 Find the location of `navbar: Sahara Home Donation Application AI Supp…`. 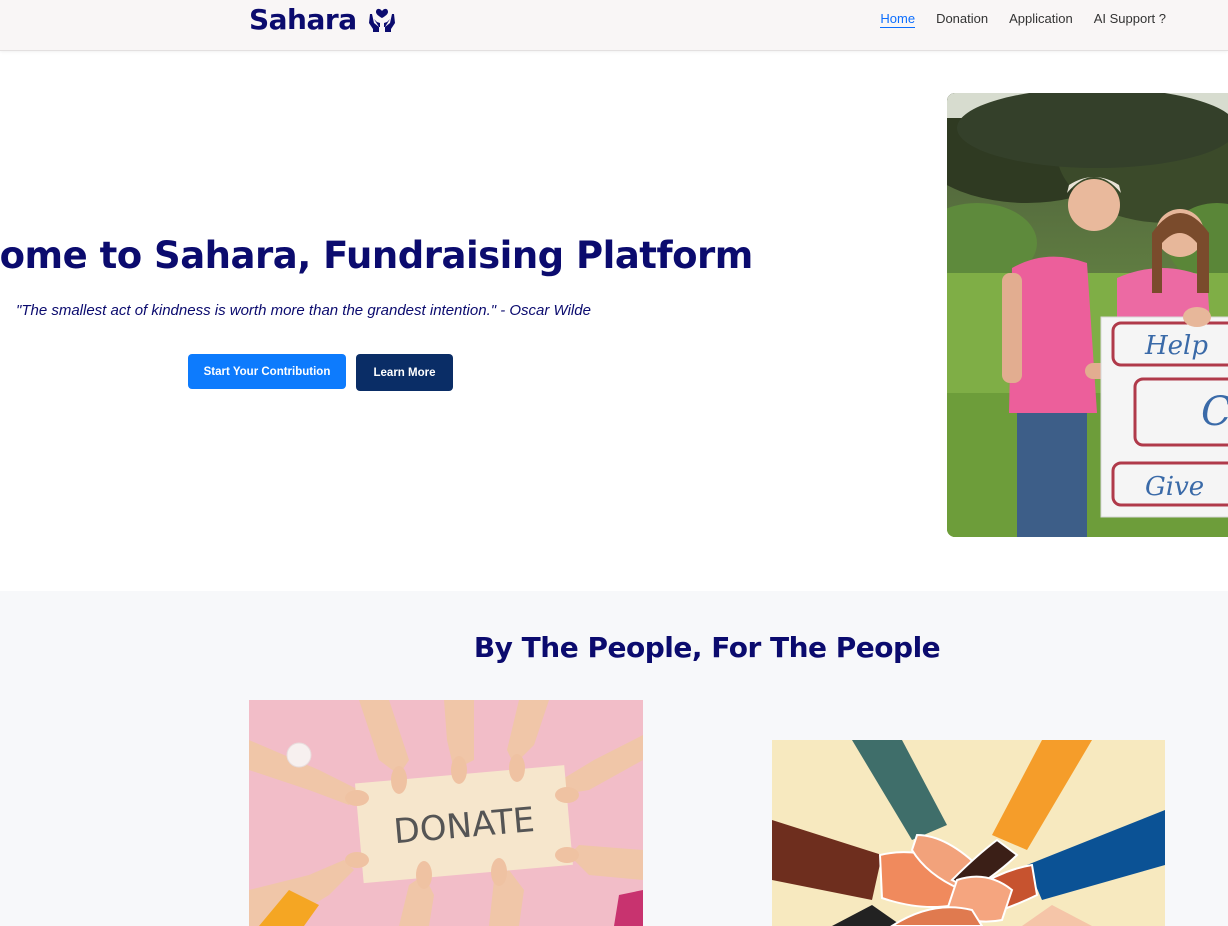

navbar: Sahara Home Donation Application AI Supp… is located at coordinates (614, 25).